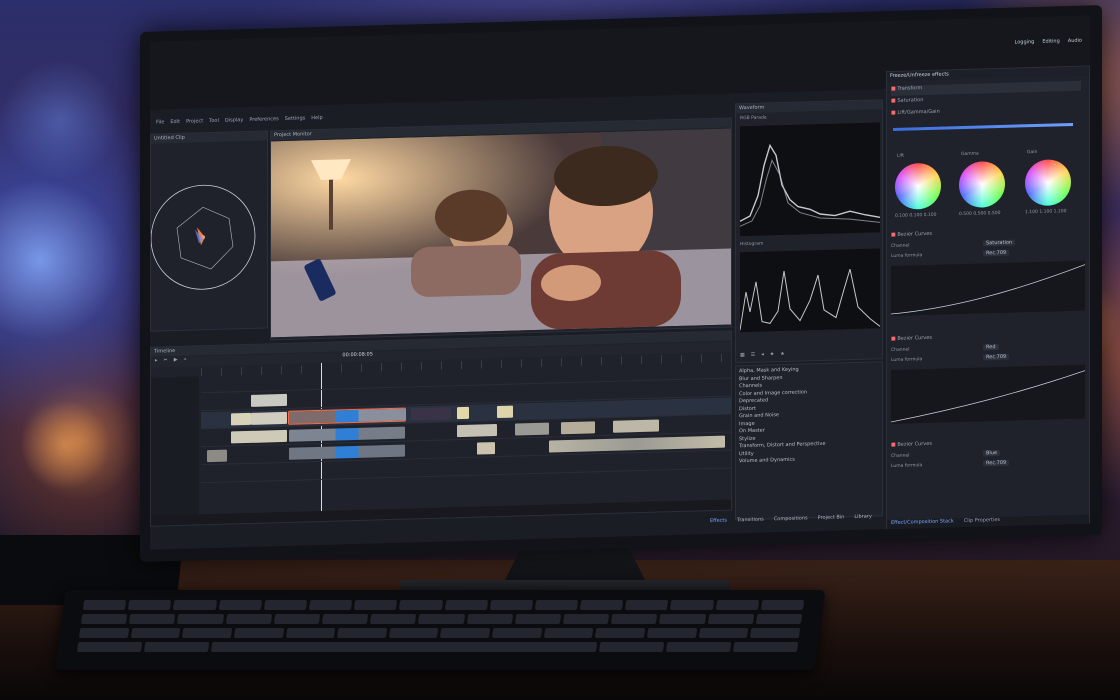  Describe the element at coordinates (440, 630) in the screenshot. I see `keyboard` at that location.